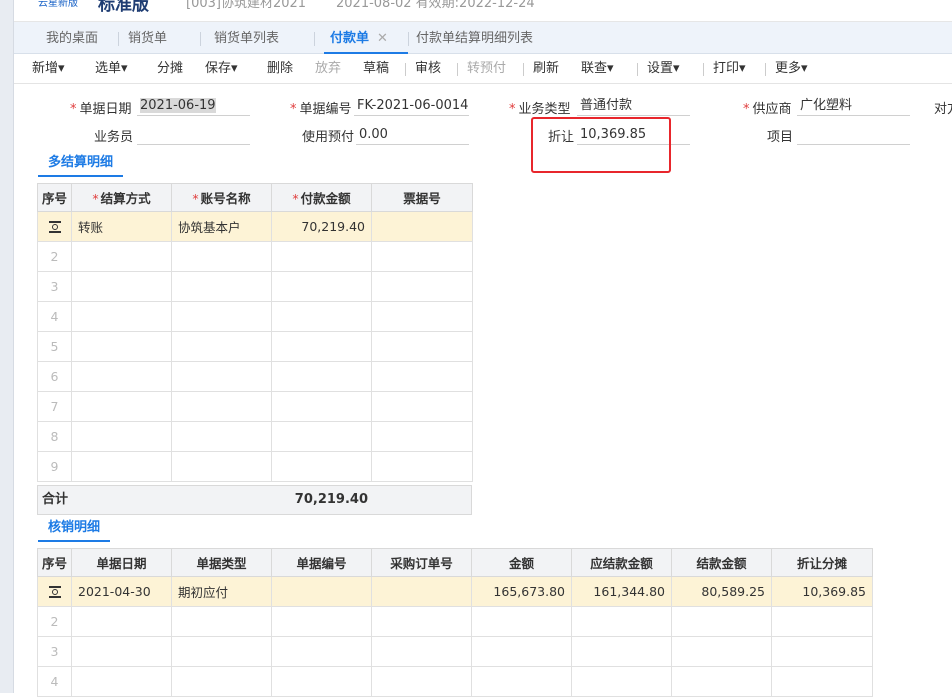  What do you see at coordinates (221, 69) in the screenshot?
I see `save-button: 保存▾` at bounding box center [221, 69].